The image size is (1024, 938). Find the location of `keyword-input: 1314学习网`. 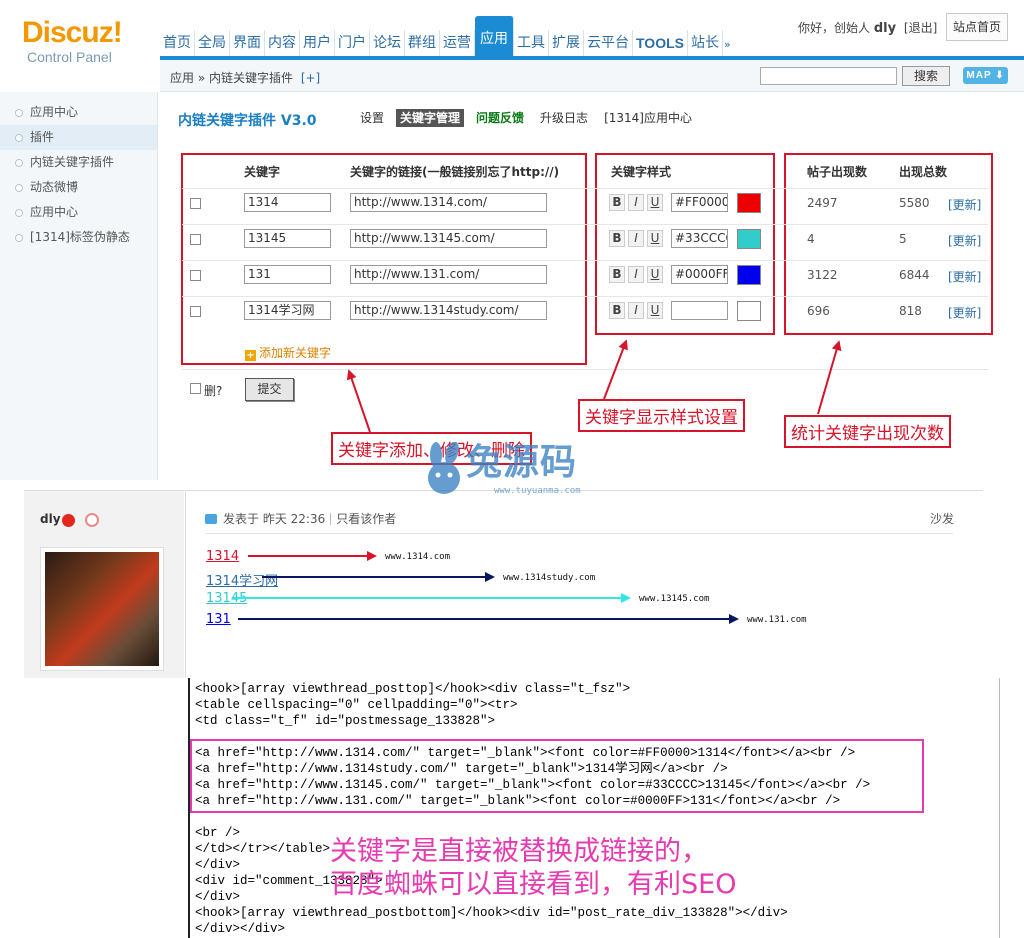

keyword-input: 1314学习网 is located at coordinates (287, 310).